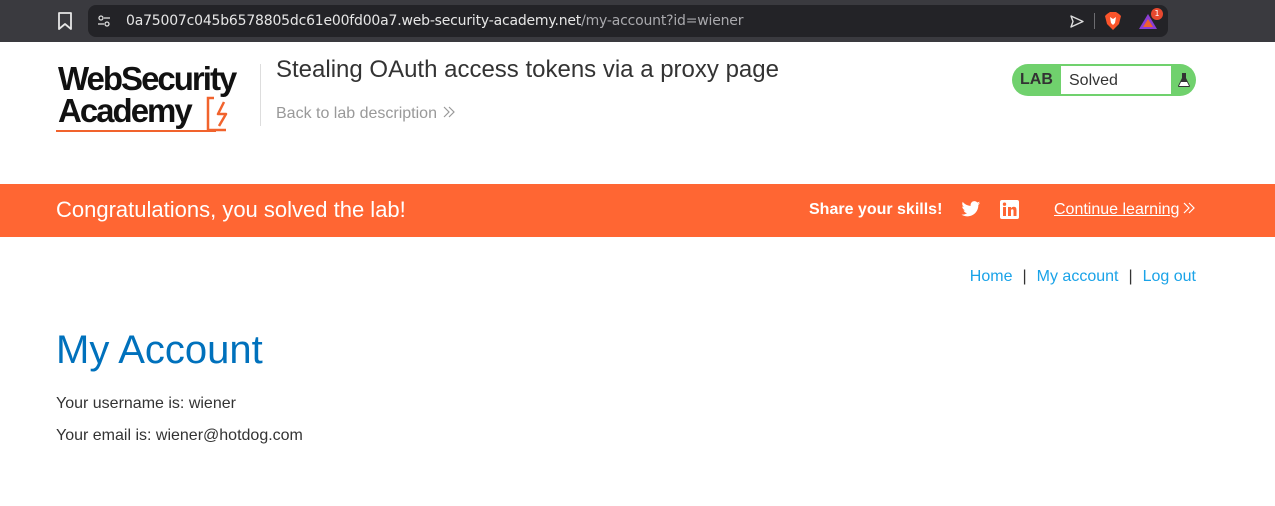  Describe the element at coordinates (1077, 21) in the screenshot. I see `send-icon` at that location.